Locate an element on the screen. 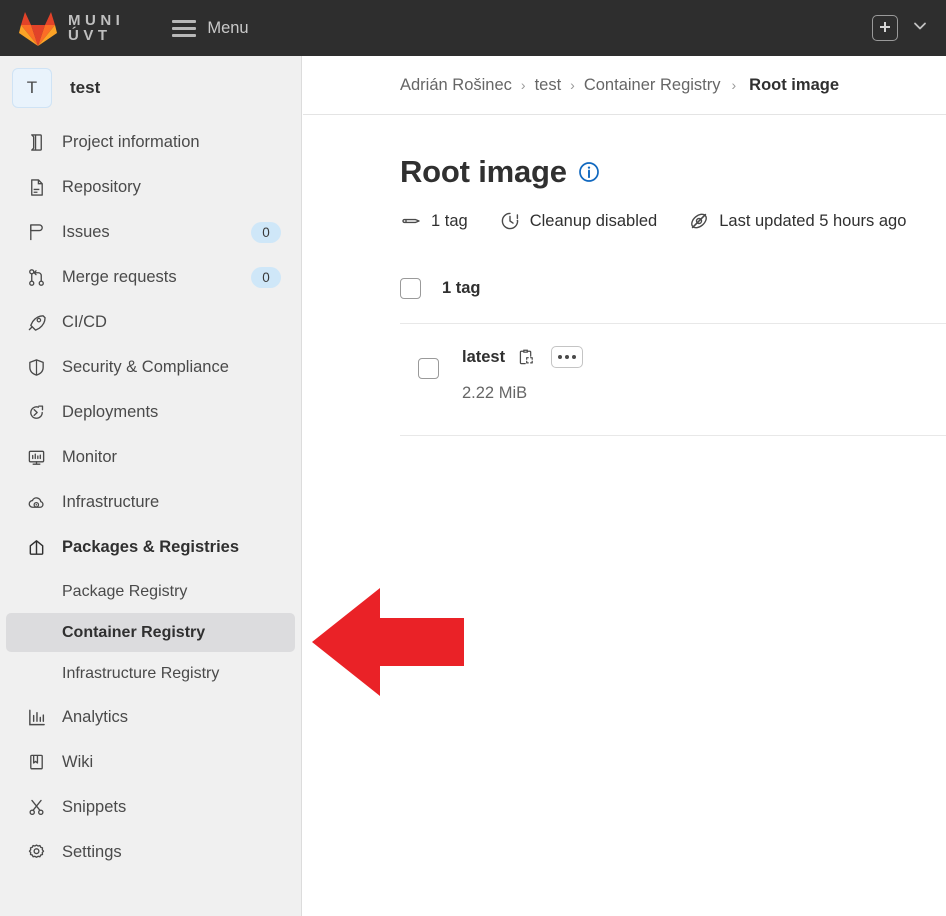 The height and width of the screenshot is (916, 946). brand-home-link: MUNI ÚVT is located at coordinates (71, 28).